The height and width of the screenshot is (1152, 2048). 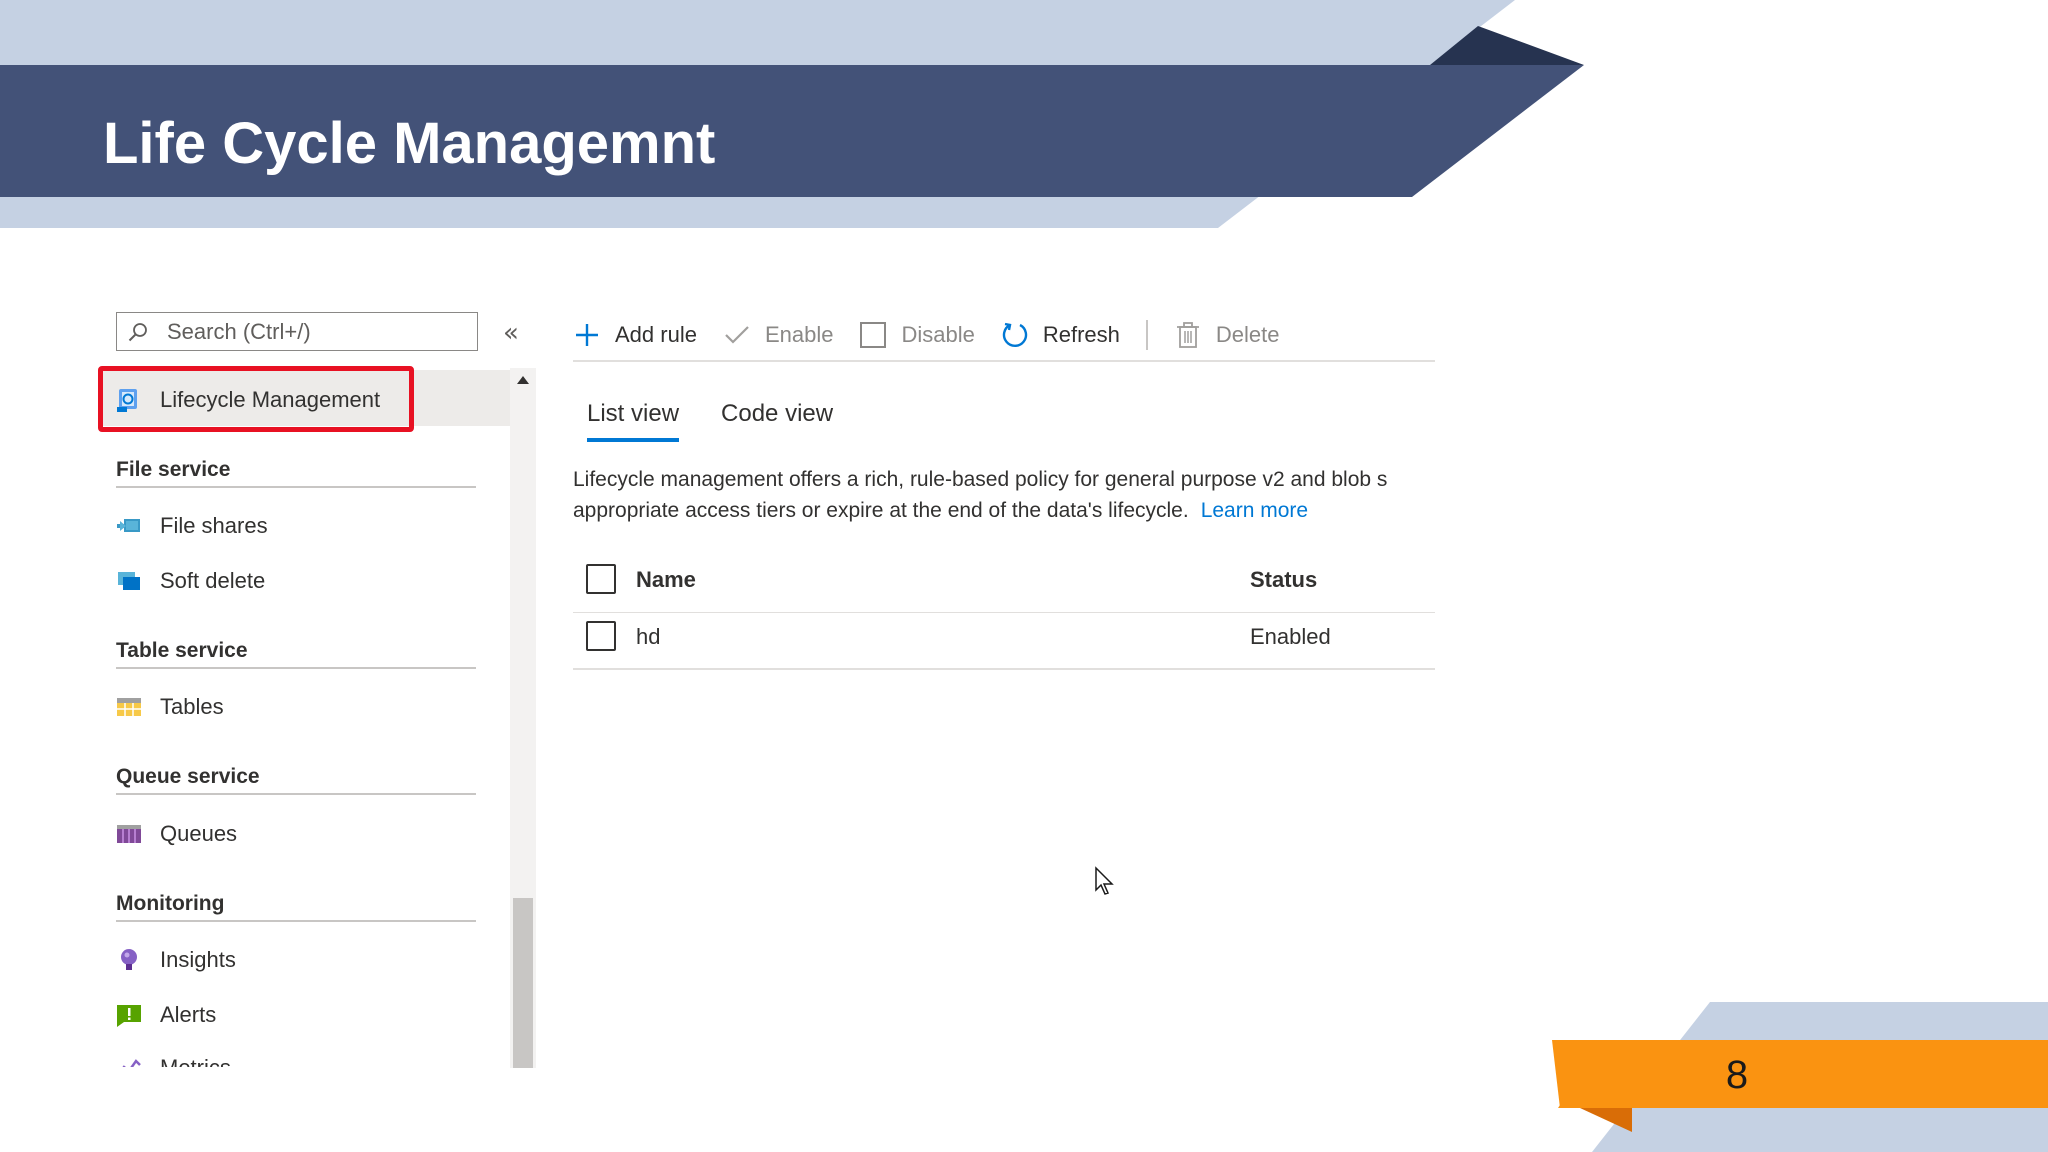 What do you see at coordinates (737, 335) in the screenshot?
I see `checkmark-icon` at bounding box center [737, 335].